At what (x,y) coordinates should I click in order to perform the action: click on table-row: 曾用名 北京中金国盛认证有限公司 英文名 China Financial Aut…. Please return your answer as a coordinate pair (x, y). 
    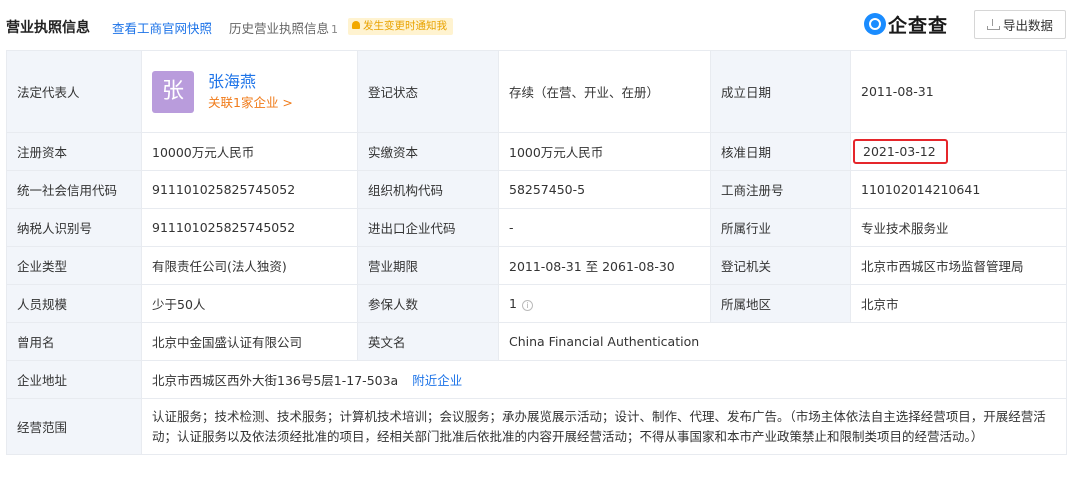
    Looking at the image, I should click on (536, 341).